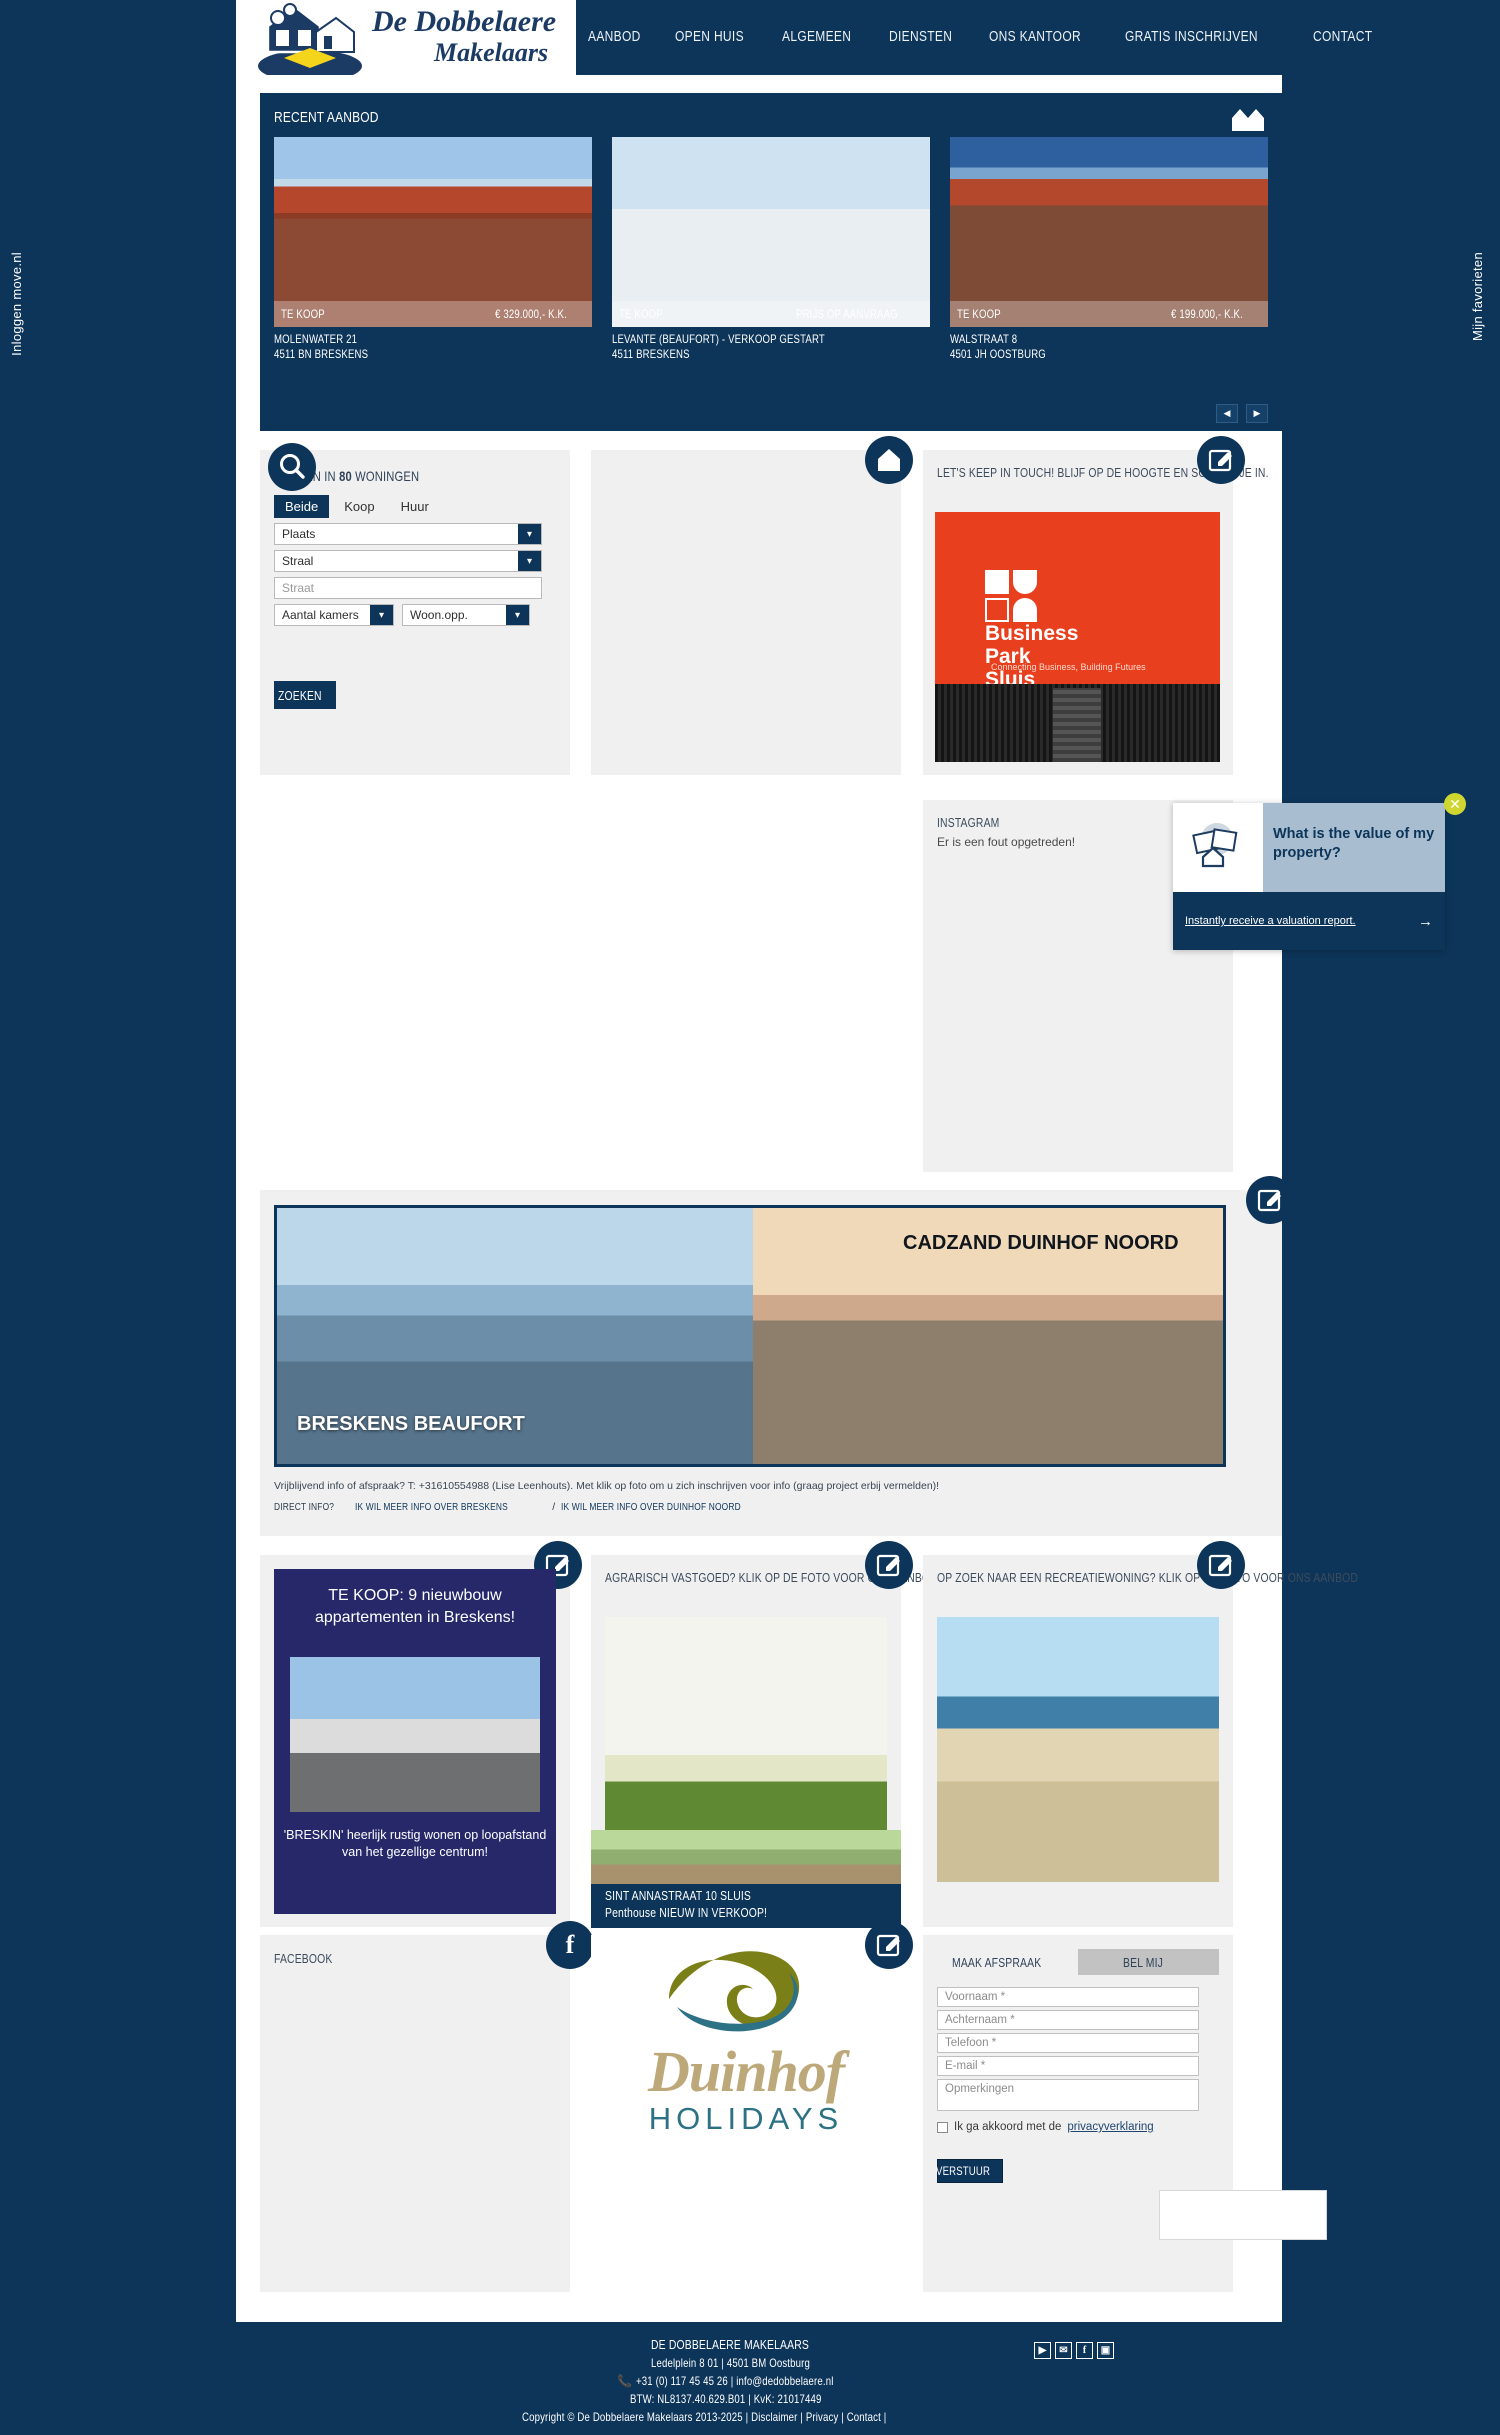  Describe the element at coordinates (1301, 921) in the screenshot. I see `valuation-link: Instantly receive a valuation report.` at that location.